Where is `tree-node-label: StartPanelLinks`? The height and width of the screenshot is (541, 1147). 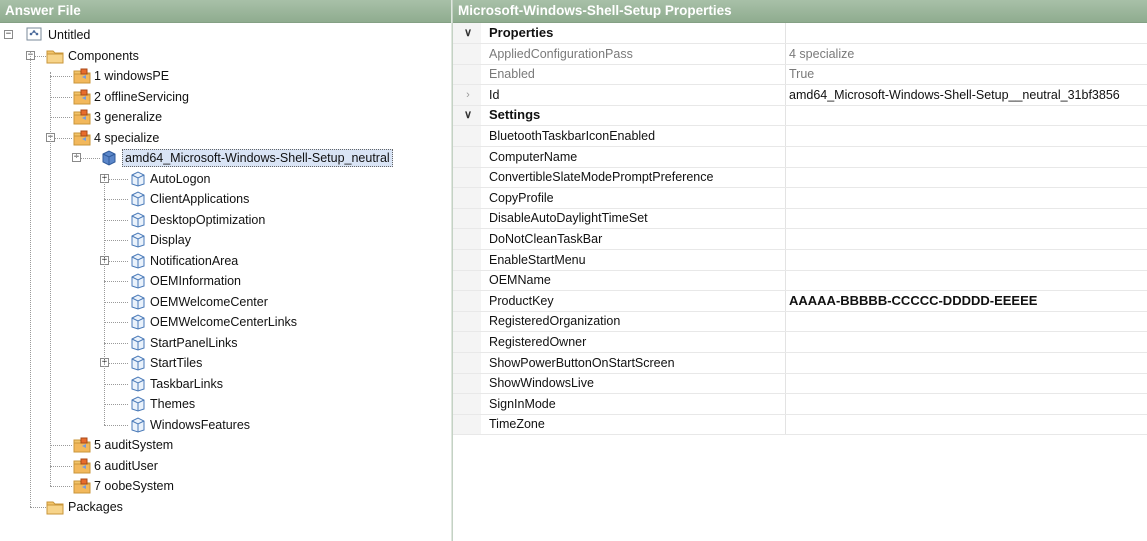 tree-node-label: StartPanelLinks is located at coordinates (194, 342).